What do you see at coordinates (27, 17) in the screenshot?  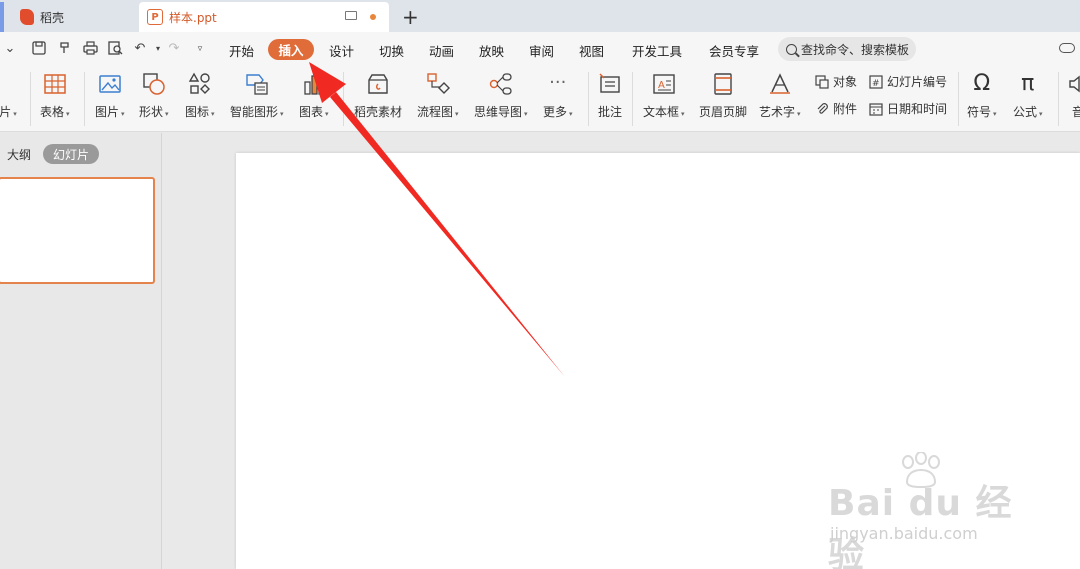 I see `docer-logo-icon` at bounding box center [27, 17].